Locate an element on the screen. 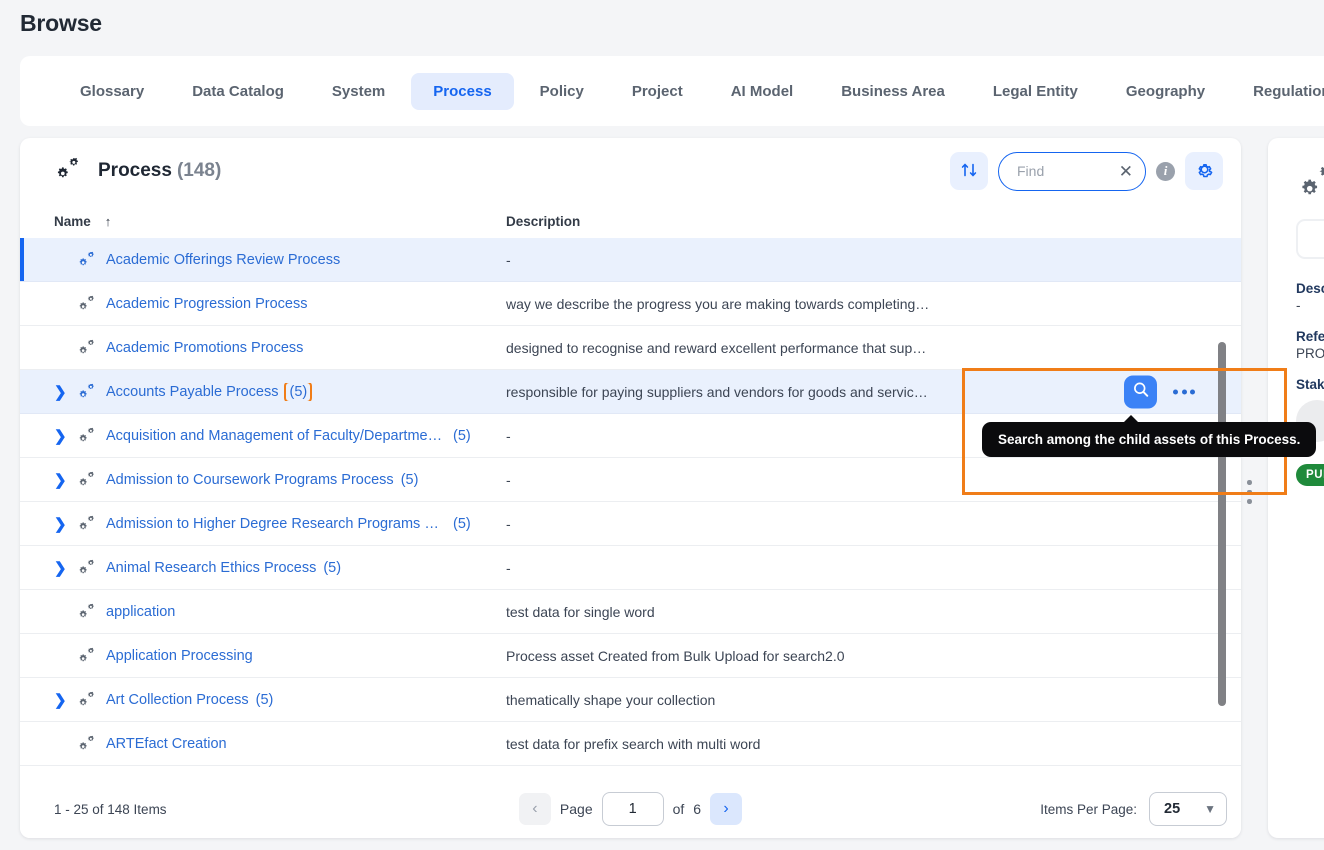 This screenshot has height=850, width=1324. row-name-link: Animal Research Ethics Process is located at coordinates (211, 568).